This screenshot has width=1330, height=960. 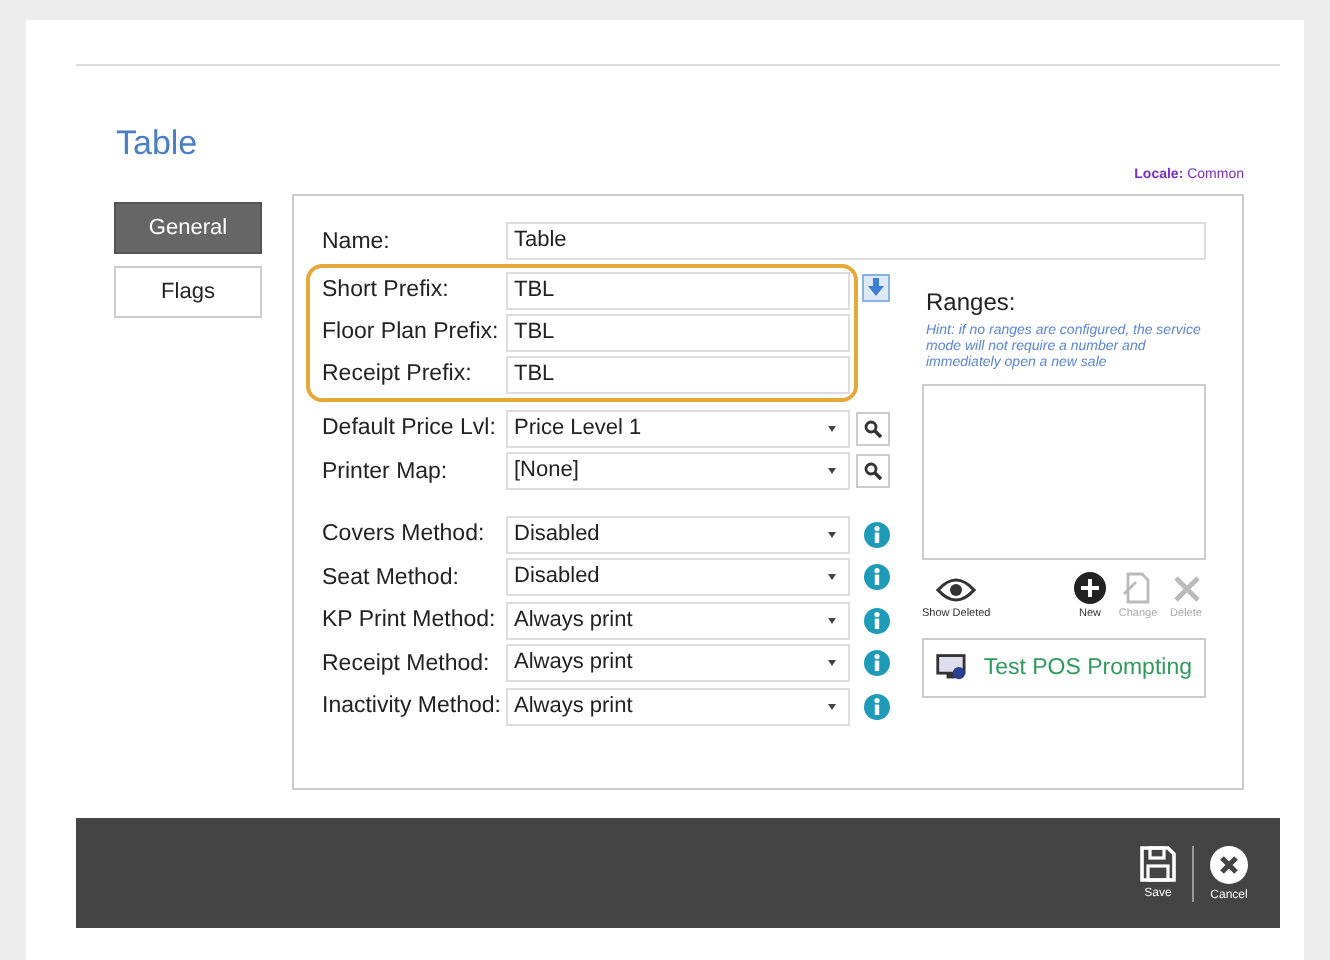 I want to click on ranges-heading: Ranges:, so click(x=972, y=301).